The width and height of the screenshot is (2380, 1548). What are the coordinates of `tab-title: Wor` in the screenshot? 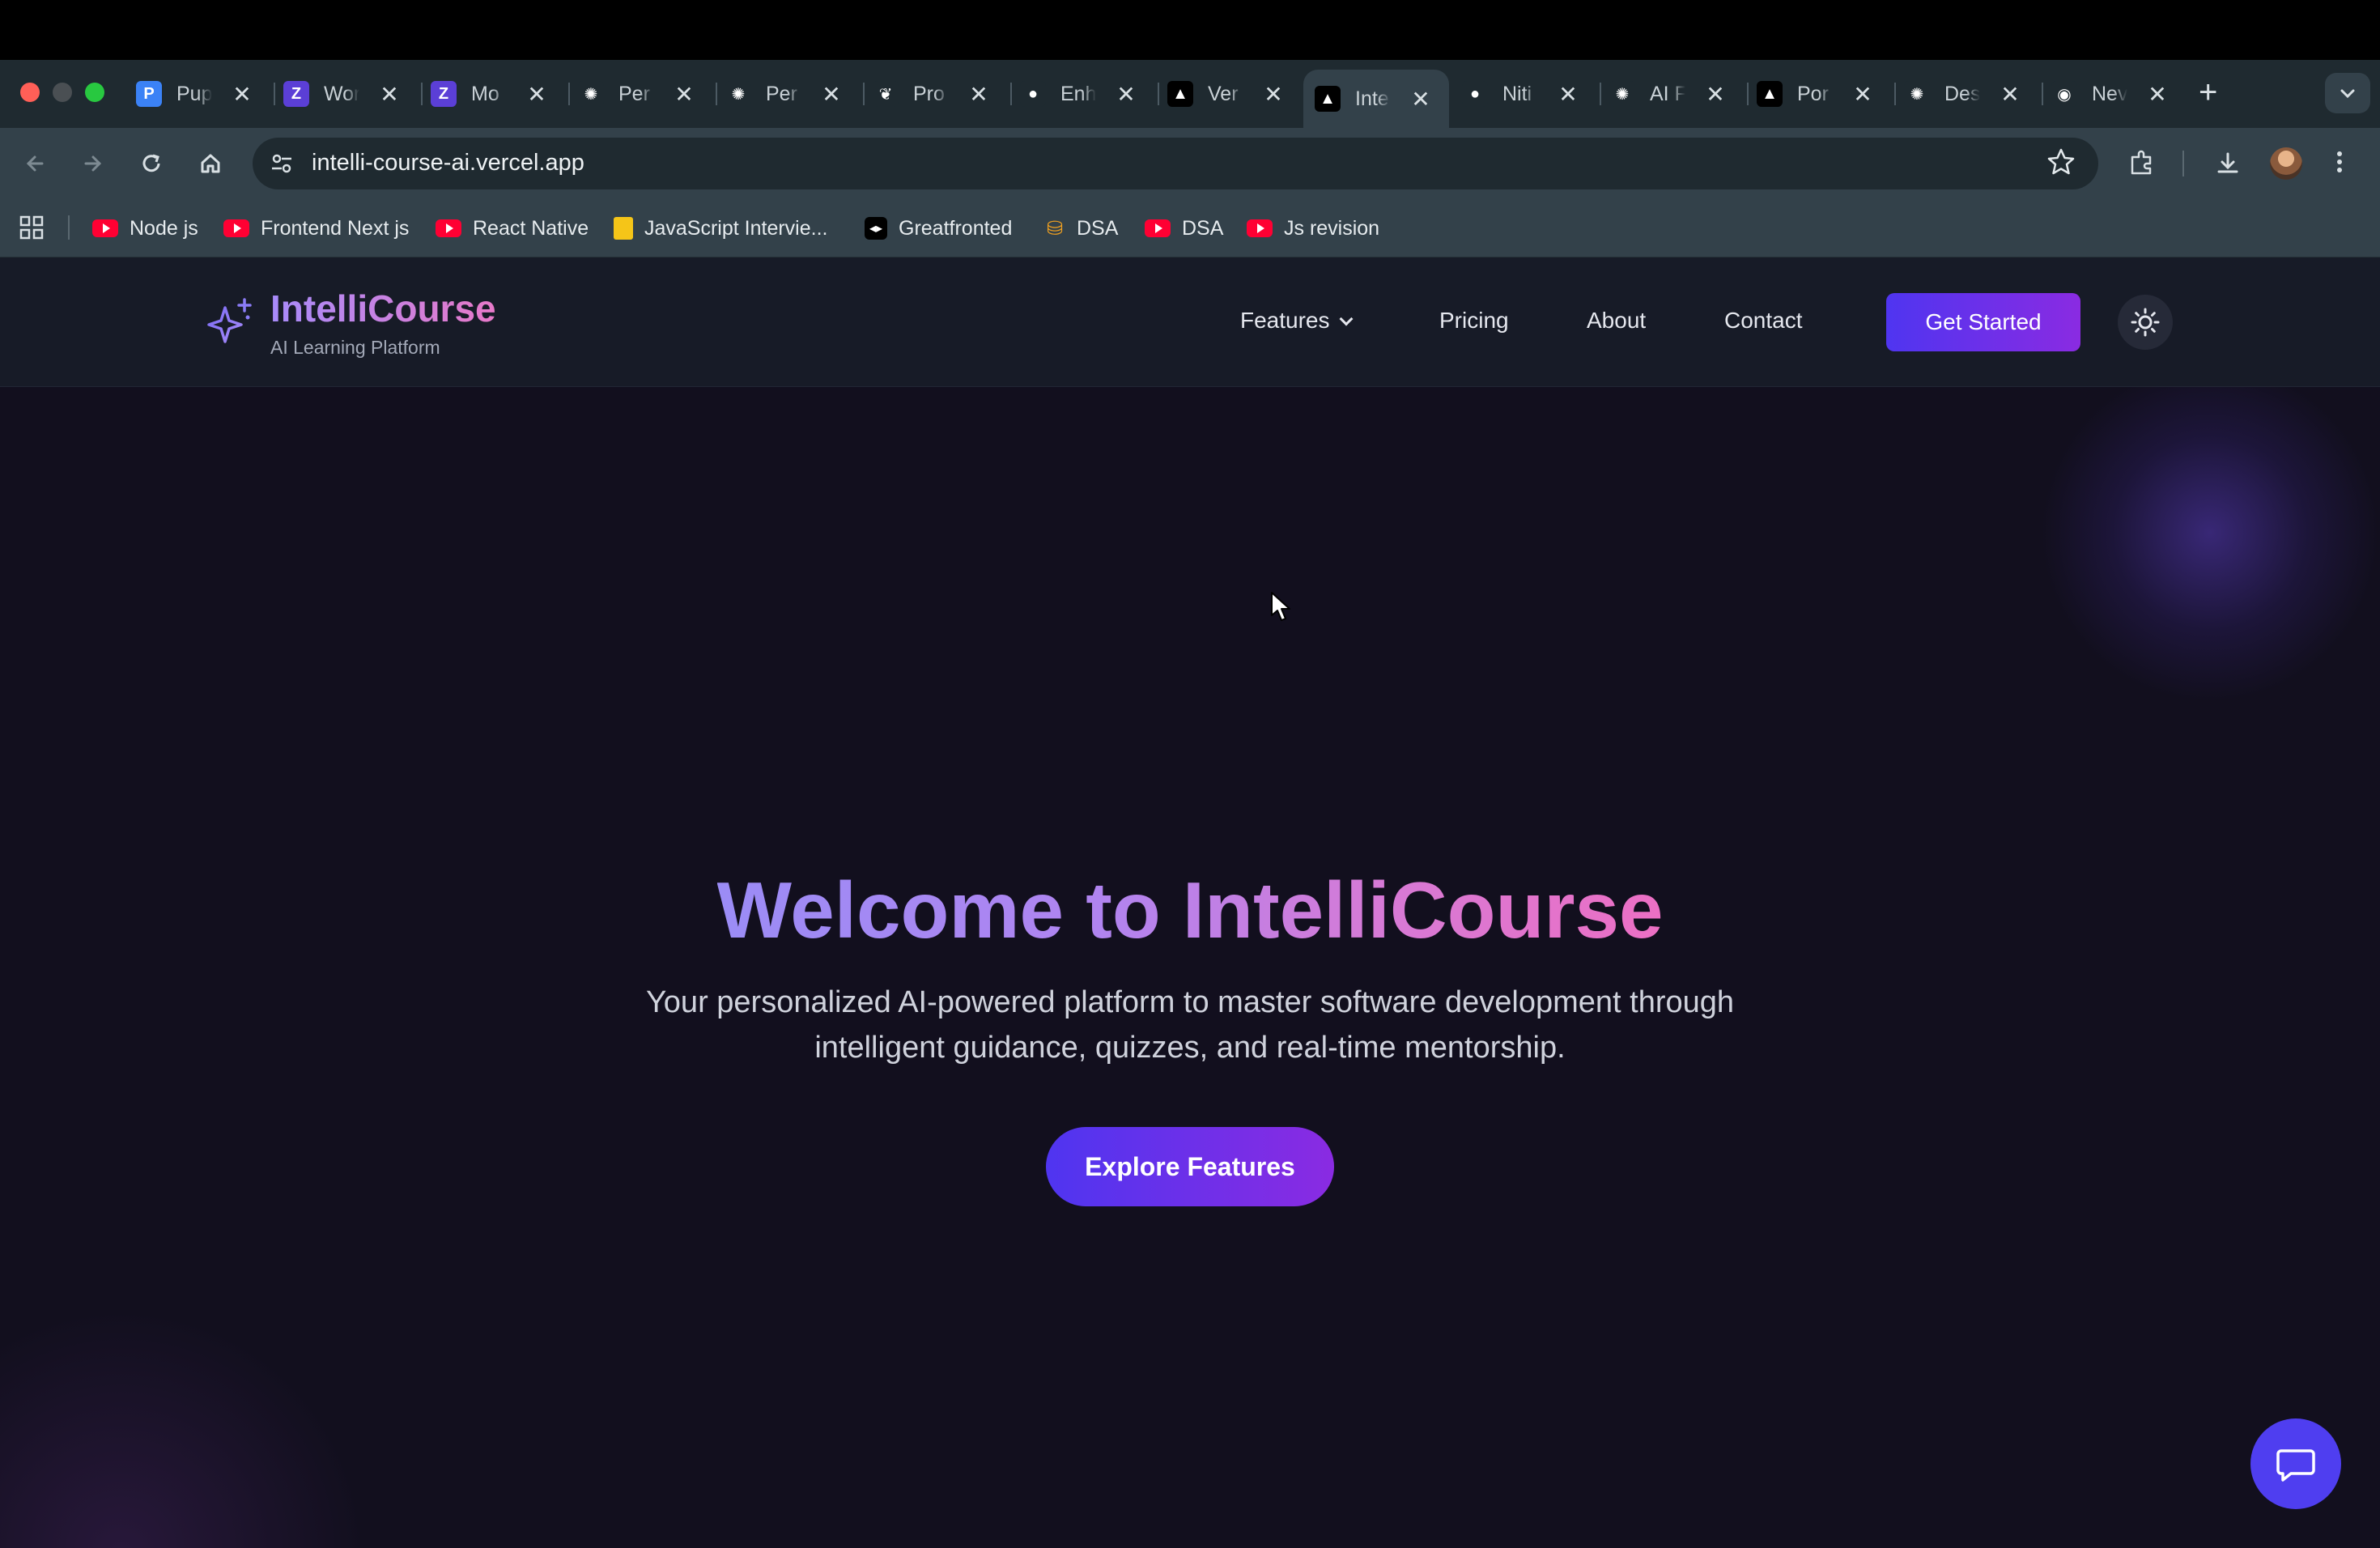 It's located at (341, 93).